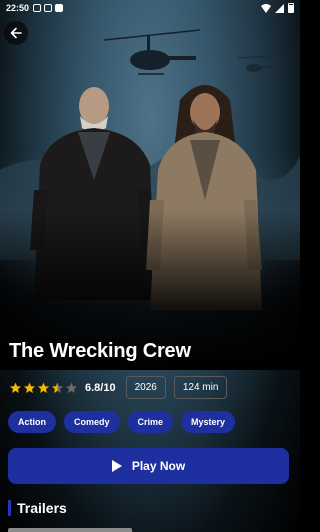 The height and width of the screenshot is (532, 320). Describe the element at coordinates (100, 387) in the screenshot. I see `rating-text: 6.8/10` at that location.